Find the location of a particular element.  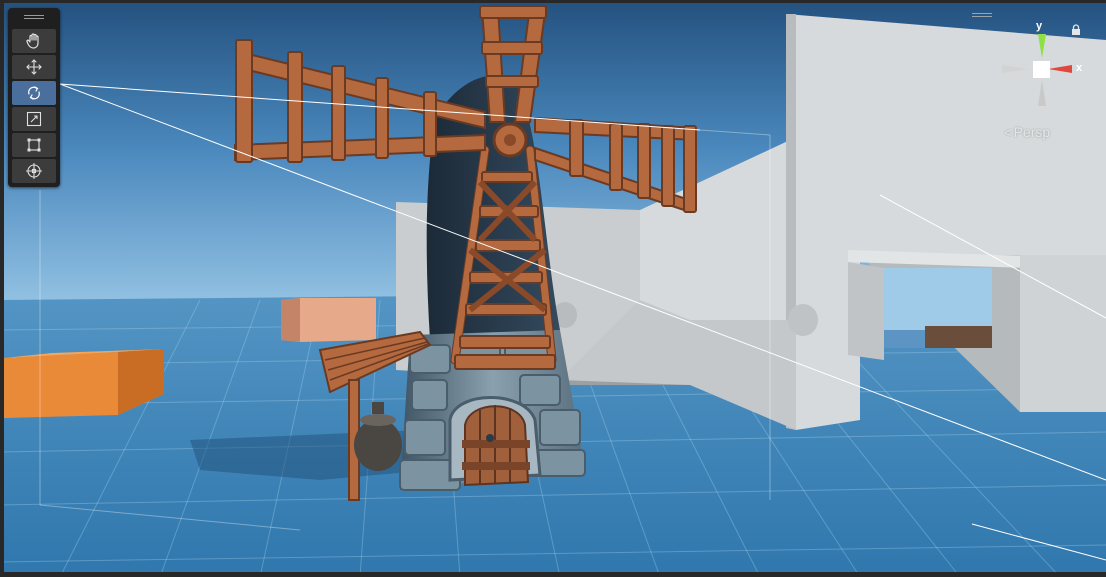

tool-overlay is located at coordinates (34, 97).